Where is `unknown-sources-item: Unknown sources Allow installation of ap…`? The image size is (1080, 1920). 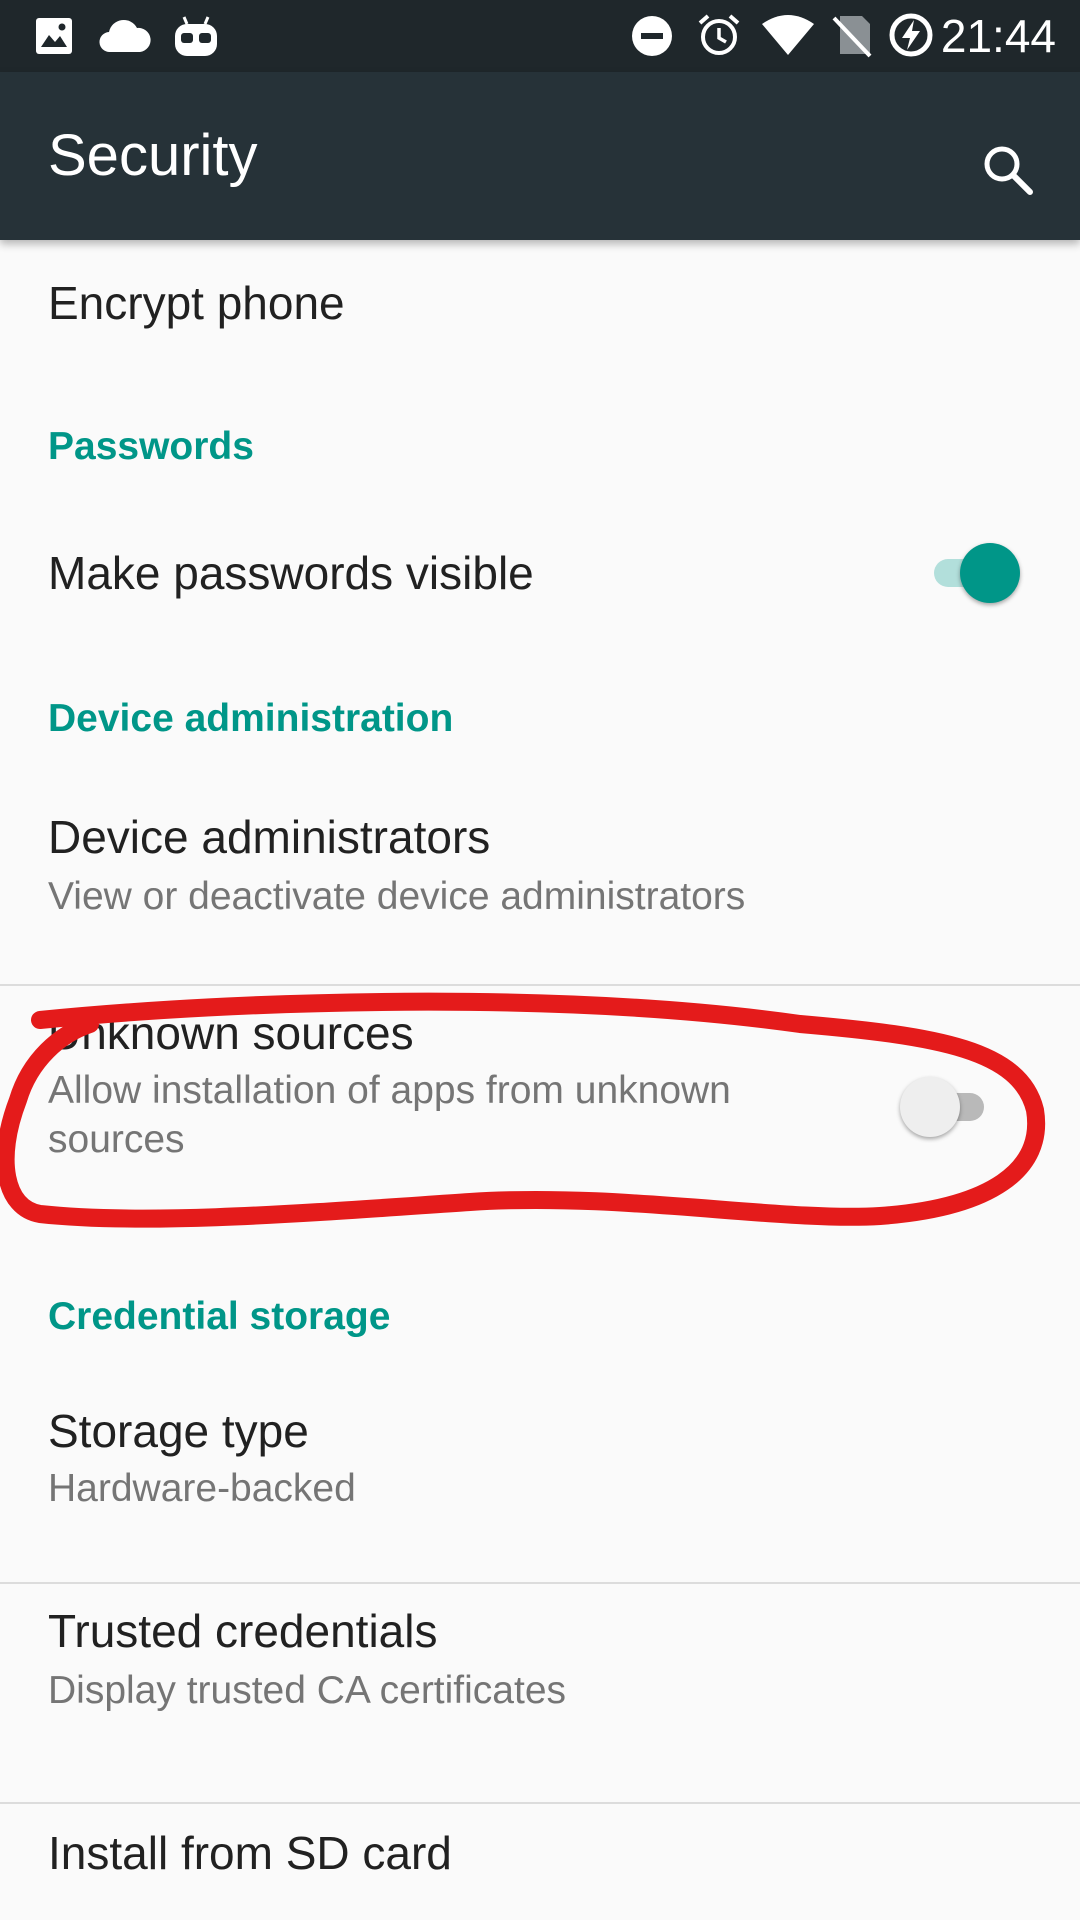
unknown-sources-item: Unknown sources Allow installation of ap… is located at coordinates (540, 1118).